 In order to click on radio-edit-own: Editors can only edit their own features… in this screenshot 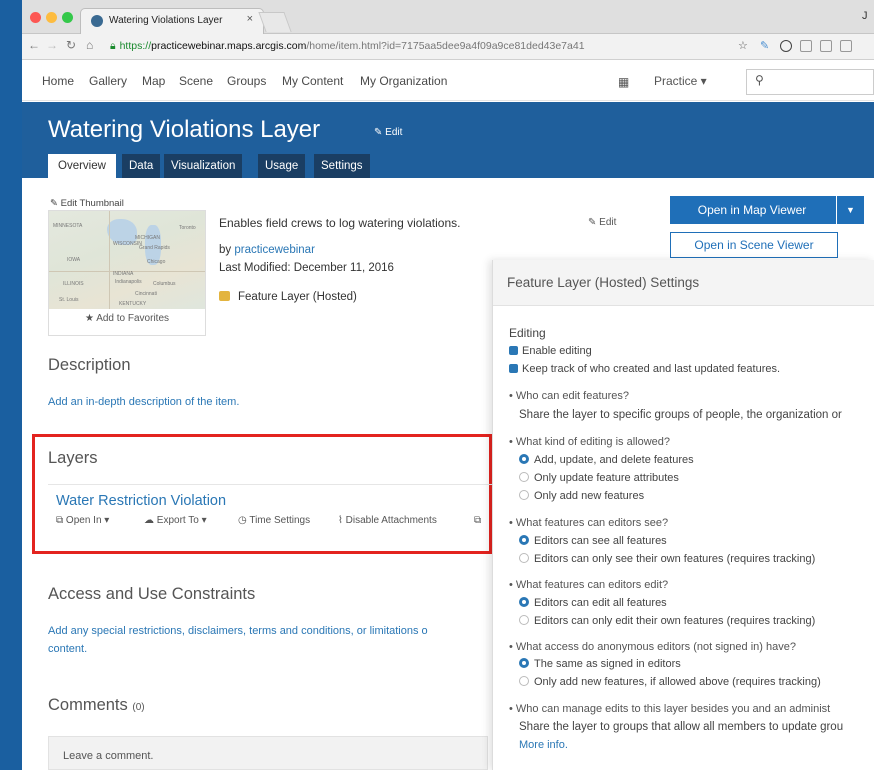, I will do `click(667, 621)`.